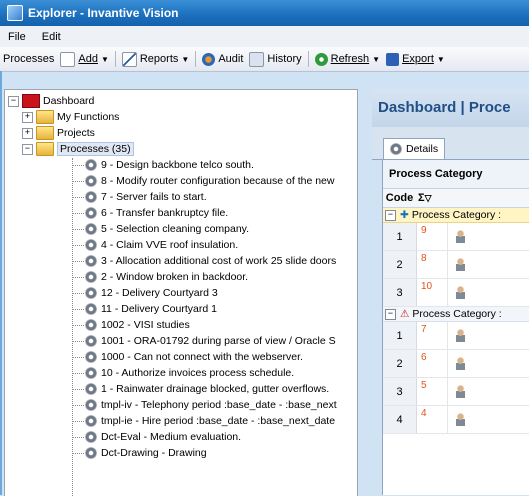  Describe the element at coordinates (421, 198) in the screenshot. I see `column-sum-header: Σ` at that location.